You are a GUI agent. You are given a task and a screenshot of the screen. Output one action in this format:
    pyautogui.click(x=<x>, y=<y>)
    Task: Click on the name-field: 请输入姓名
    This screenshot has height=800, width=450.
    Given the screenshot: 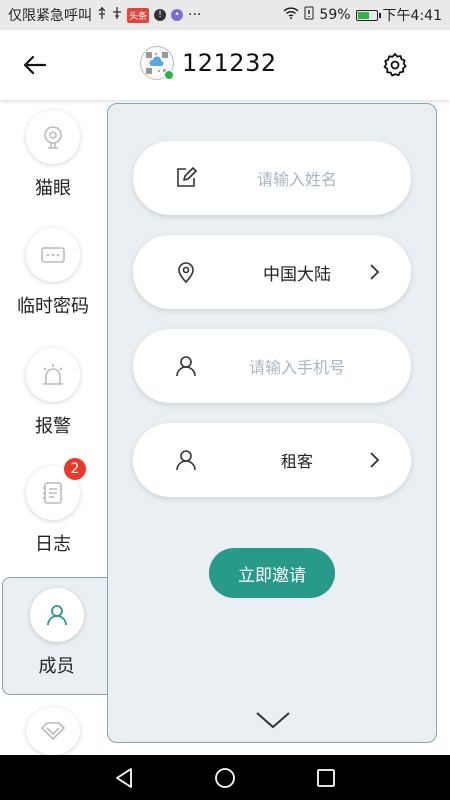 What is the action you would take?
    pyautogui.click(x=272, y=178)
    